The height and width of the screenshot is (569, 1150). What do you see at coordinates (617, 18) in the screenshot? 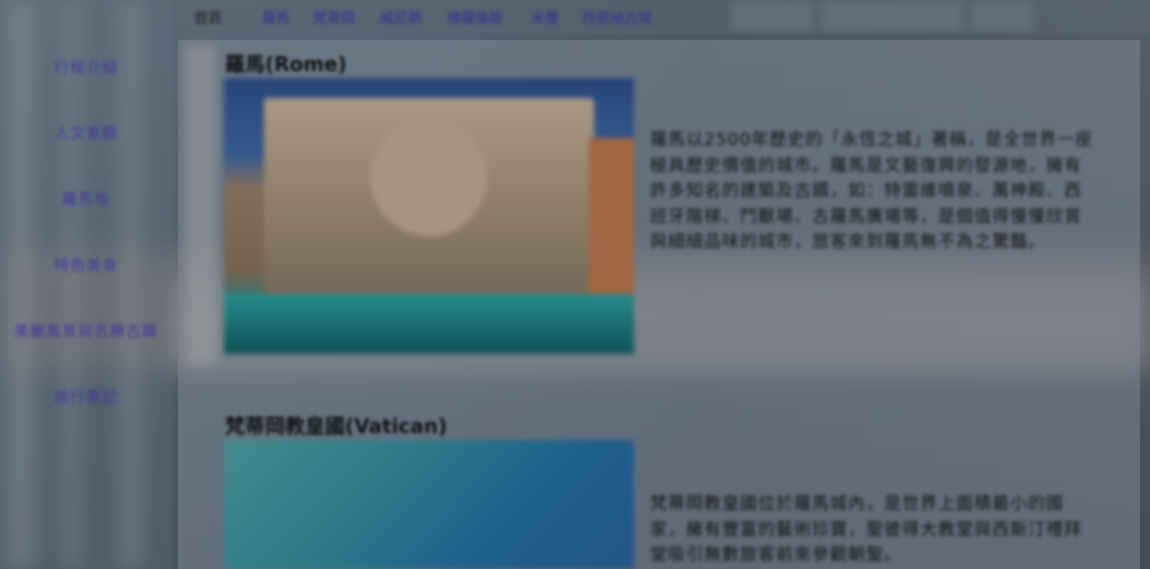
I see `nav-item-siena: 西恩納古城` at bounding box center [617, 18].